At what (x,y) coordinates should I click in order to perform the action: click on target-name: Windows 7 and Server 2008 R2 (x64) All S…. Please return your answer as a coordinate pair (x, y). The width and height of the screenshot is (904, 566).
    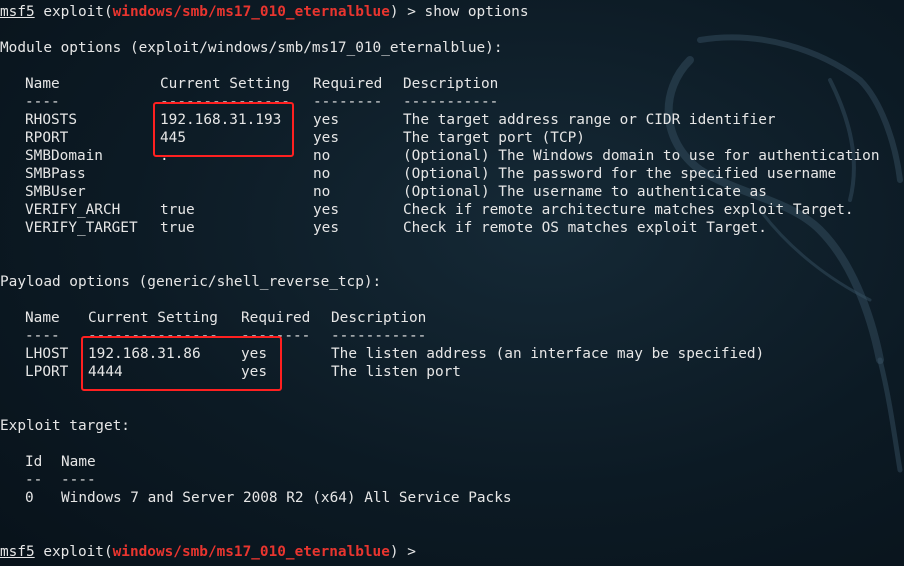
    Looking at the image, I should click on (286, 498).